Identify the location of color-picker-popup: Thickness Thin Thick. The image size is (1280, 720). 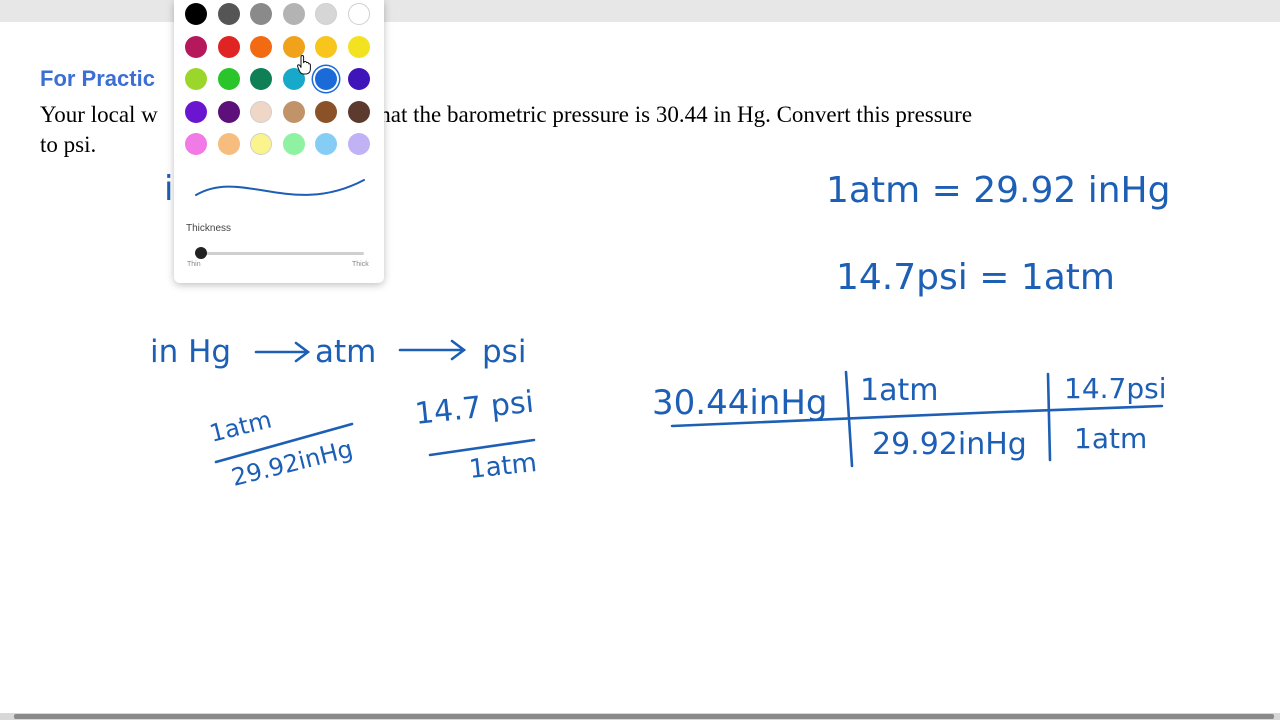
(279, 141).